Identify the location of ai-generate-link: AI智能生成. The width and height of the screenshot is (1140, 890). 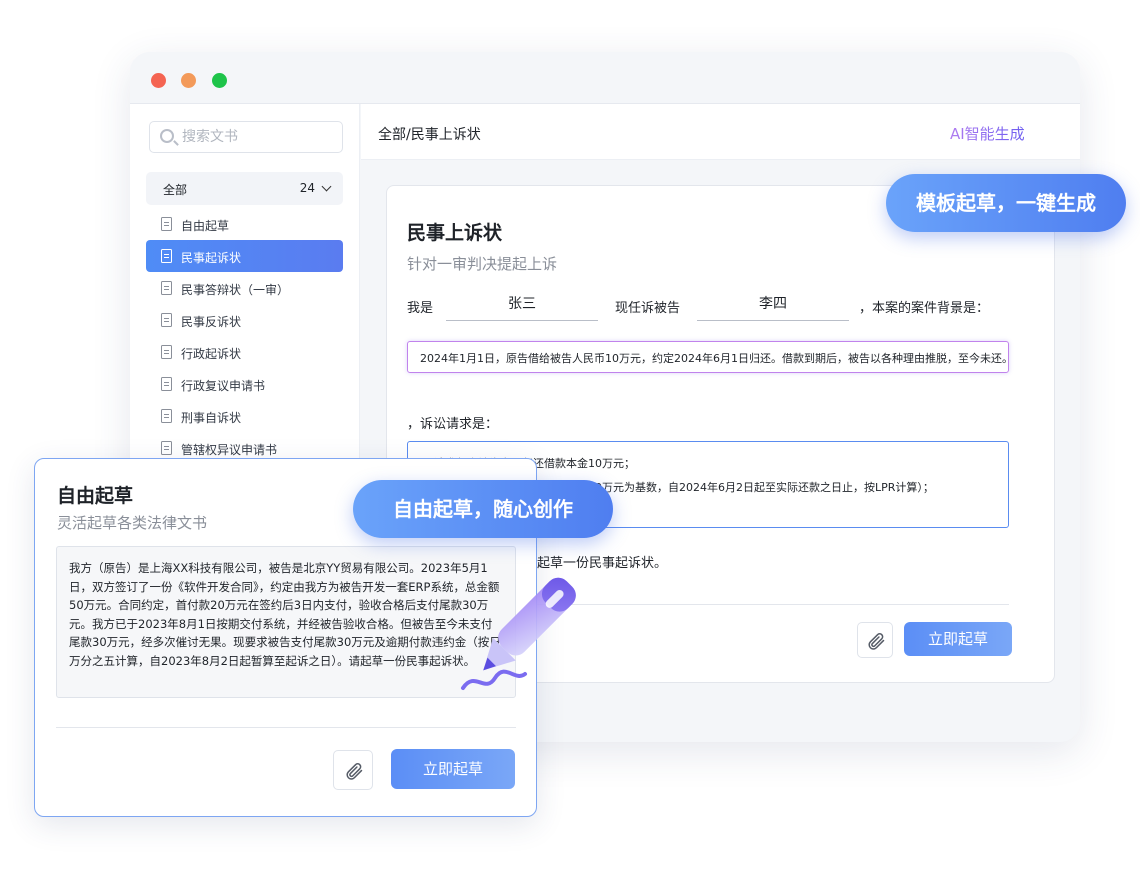
(987, 133).